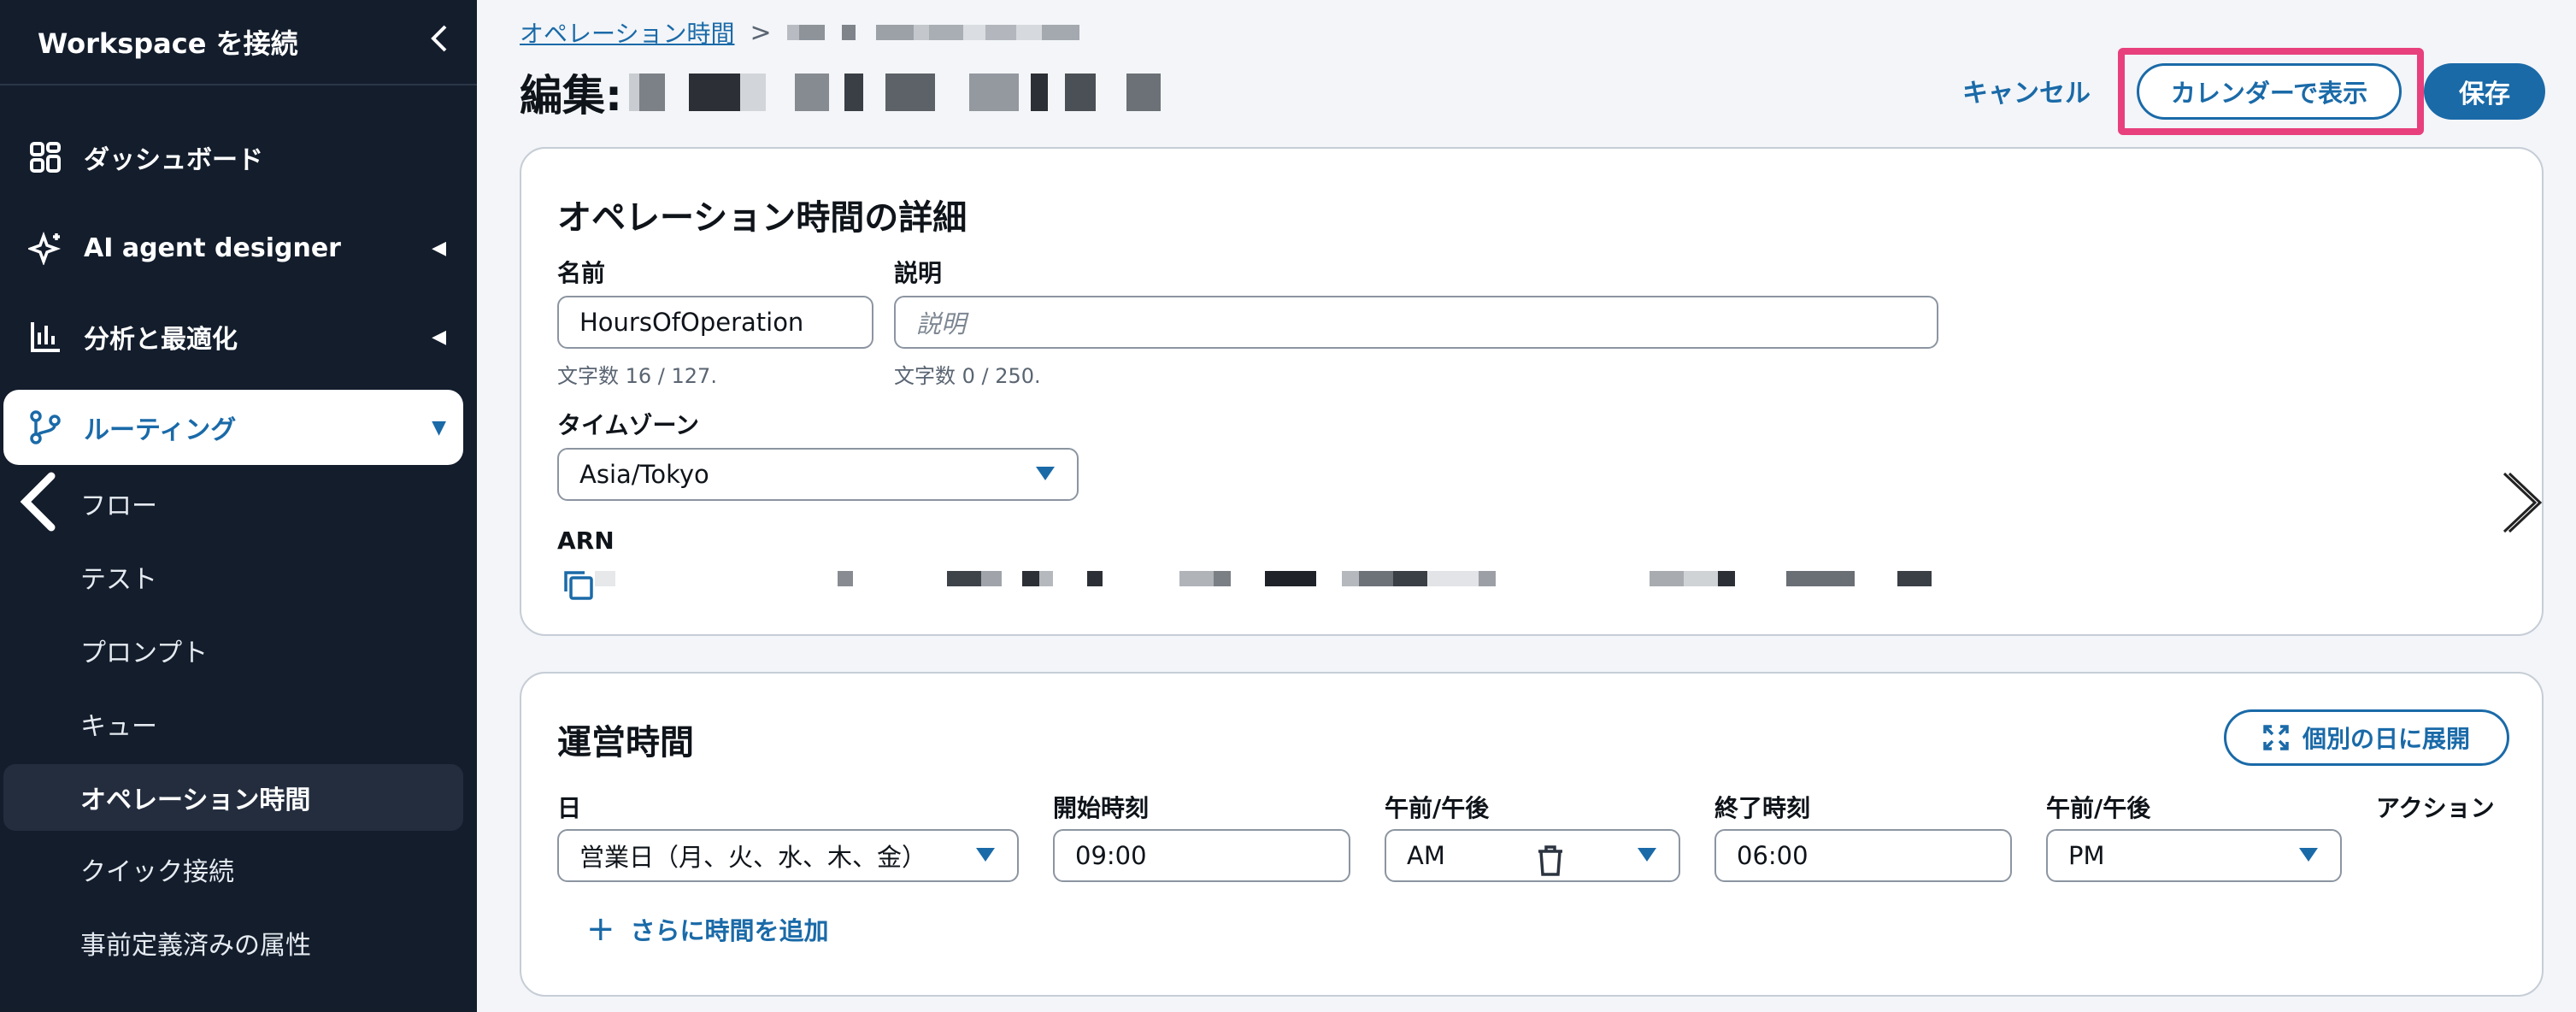  I want to click on page-title: 編集:, so click(571, 96).